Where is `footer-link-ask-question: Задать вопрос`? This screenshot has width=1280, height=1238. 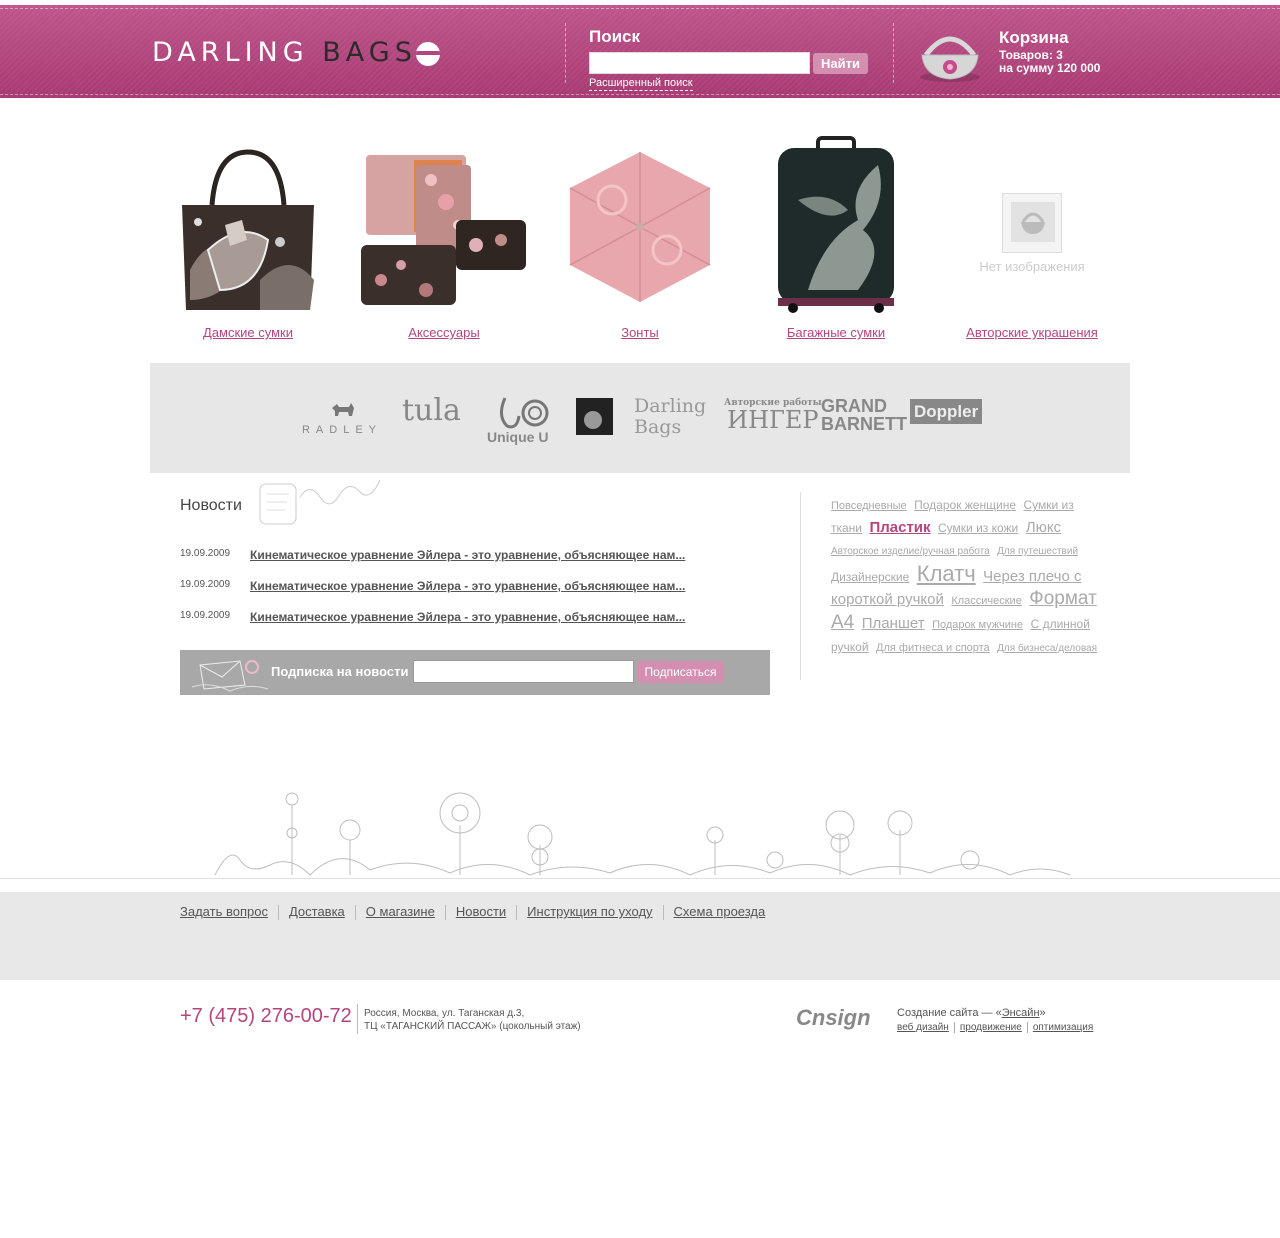 footer-link-ask-question: Задать вопрос is located at coordinates (224, 911).